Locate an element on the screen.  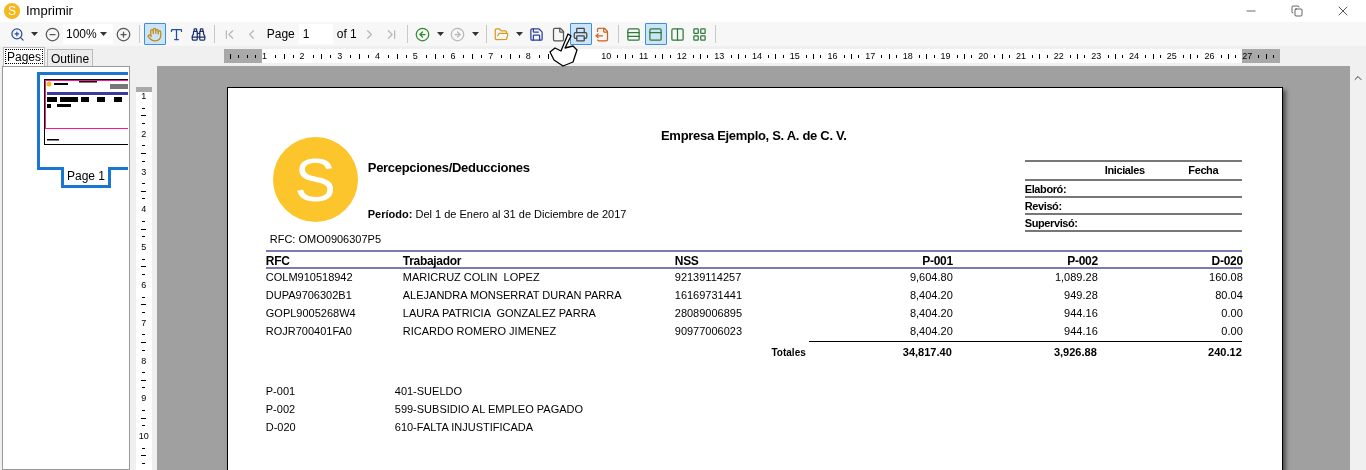
table-cell-text: LAURA PATRICIA GONZALEZ PARRA is located at coordinates (499, 314).